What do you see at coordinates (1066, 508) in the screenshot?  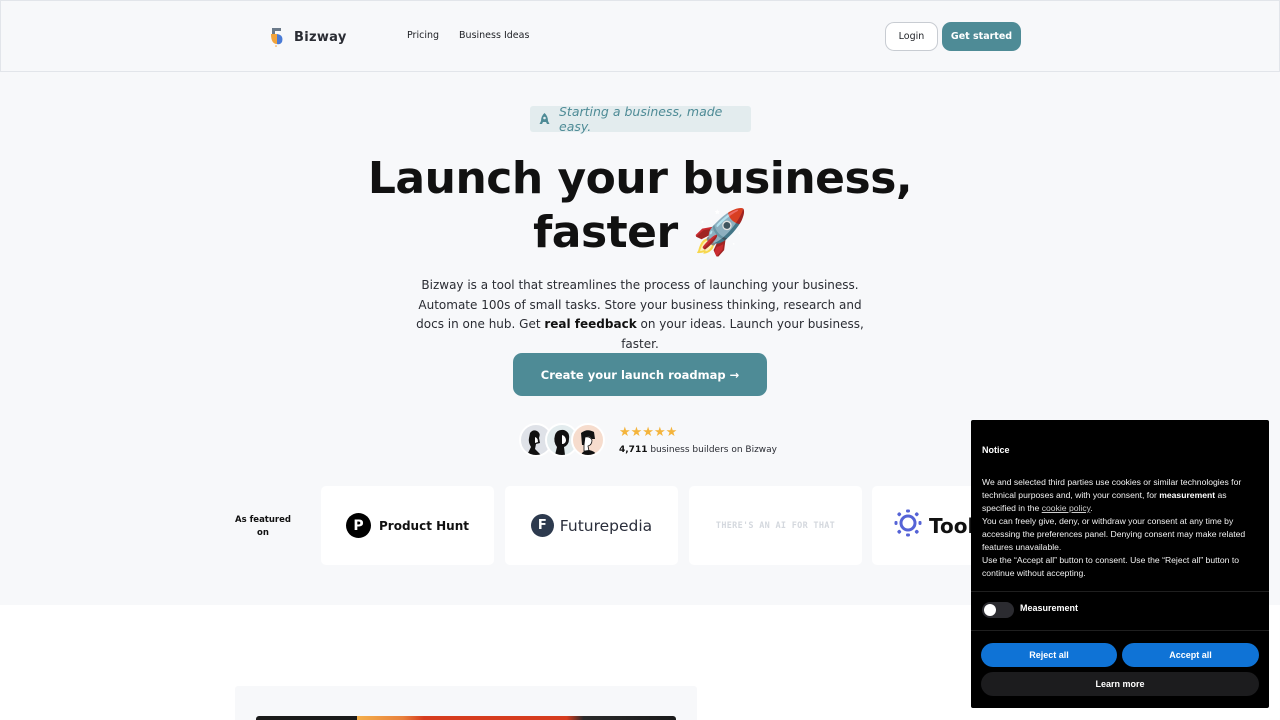 I see `cookie-policy-link: cookie policy` at bounding box center [1066, 508].